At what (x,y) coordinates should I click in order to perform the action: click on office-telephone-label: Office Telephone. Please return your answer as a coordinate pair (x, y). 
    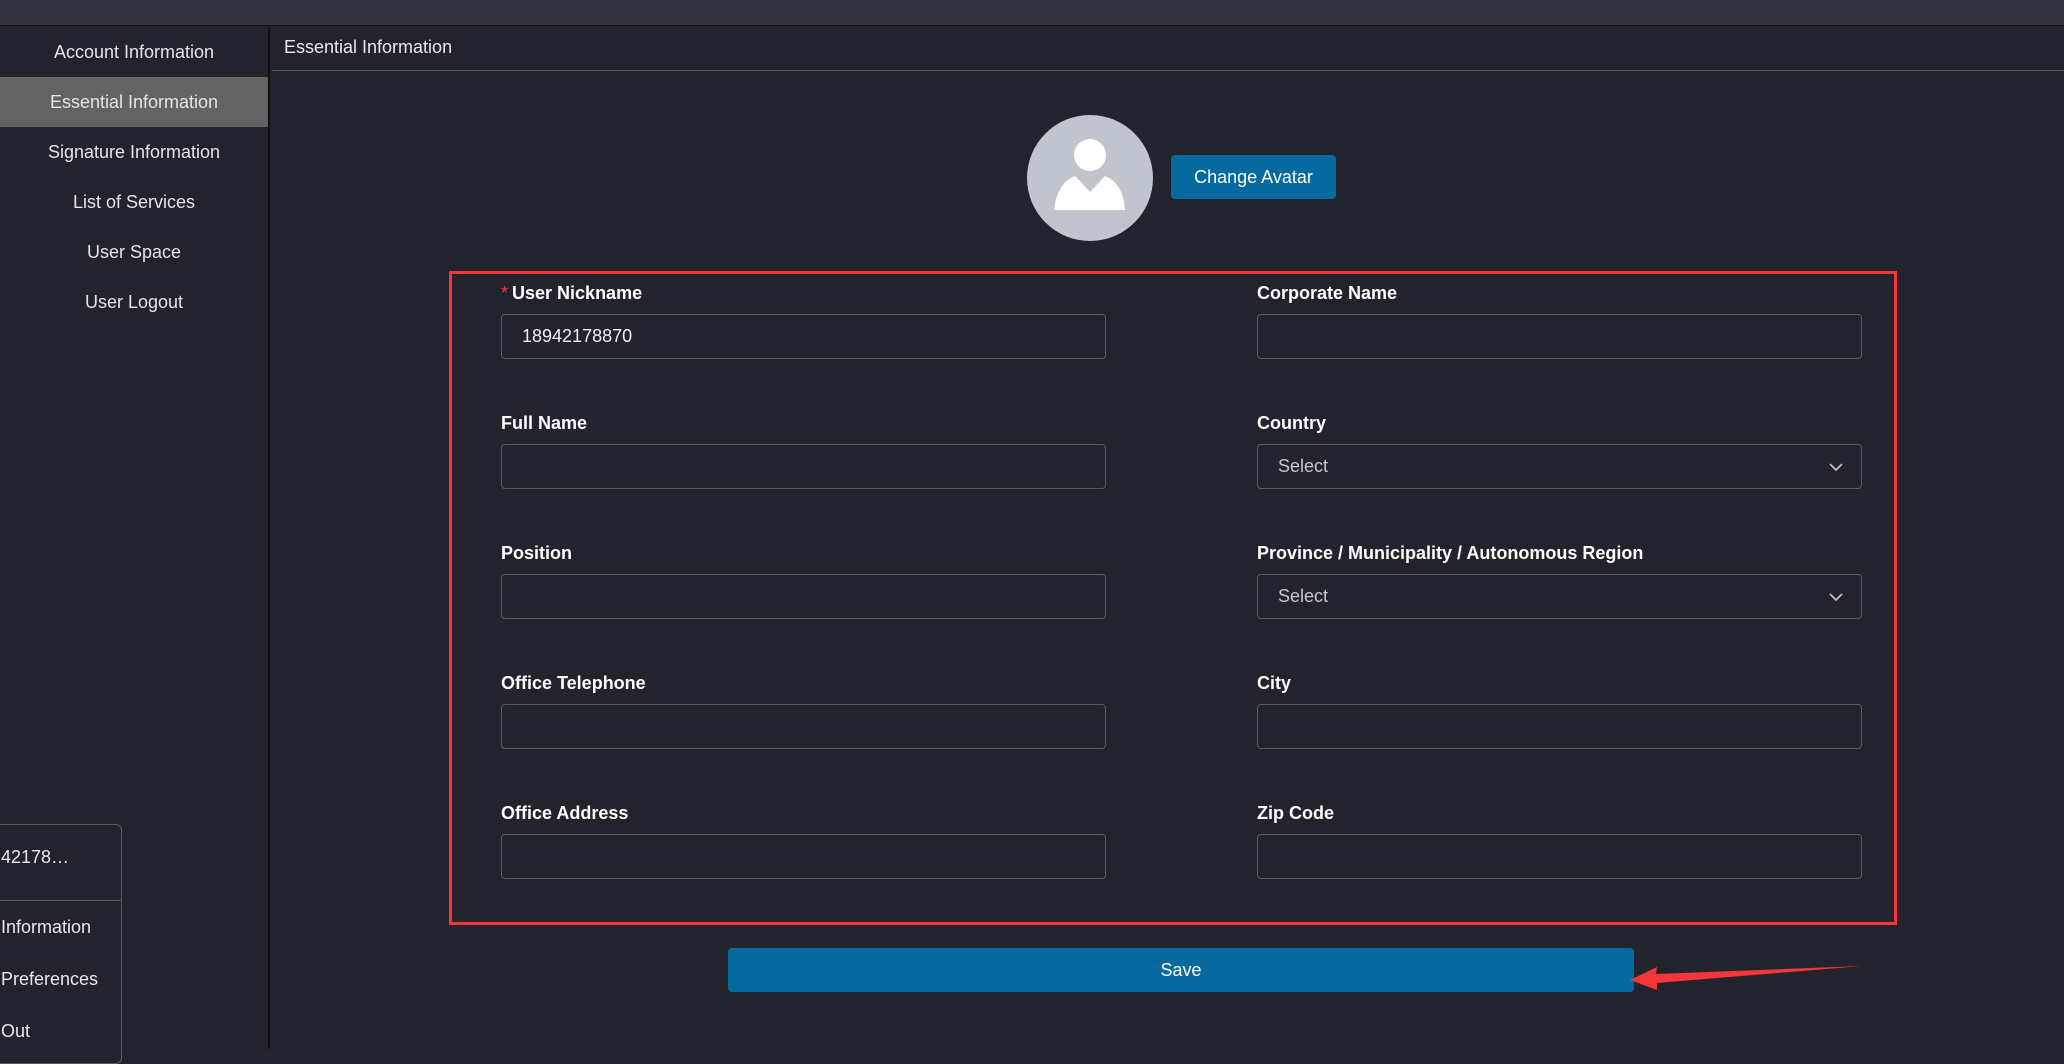
    Looking at the image, I should click on (803, 688).